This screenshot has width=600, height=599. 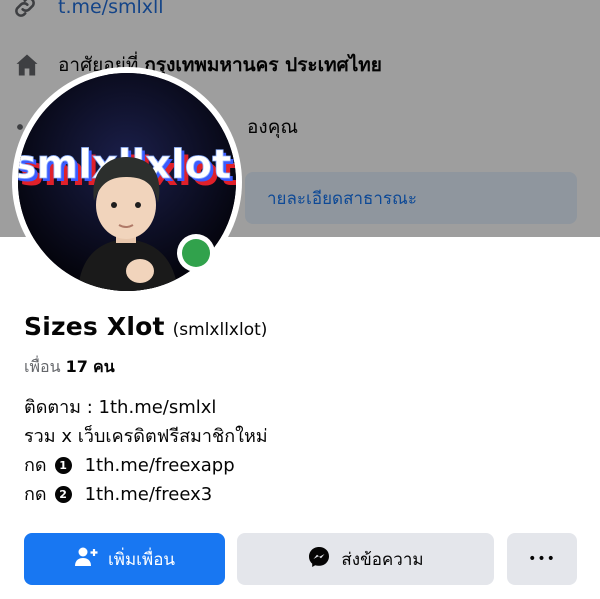 What do you see at coordinates (42, 366) in the screenshot?
I see `friends-prefix: เพื่อน` at bounding box center [42, 366].